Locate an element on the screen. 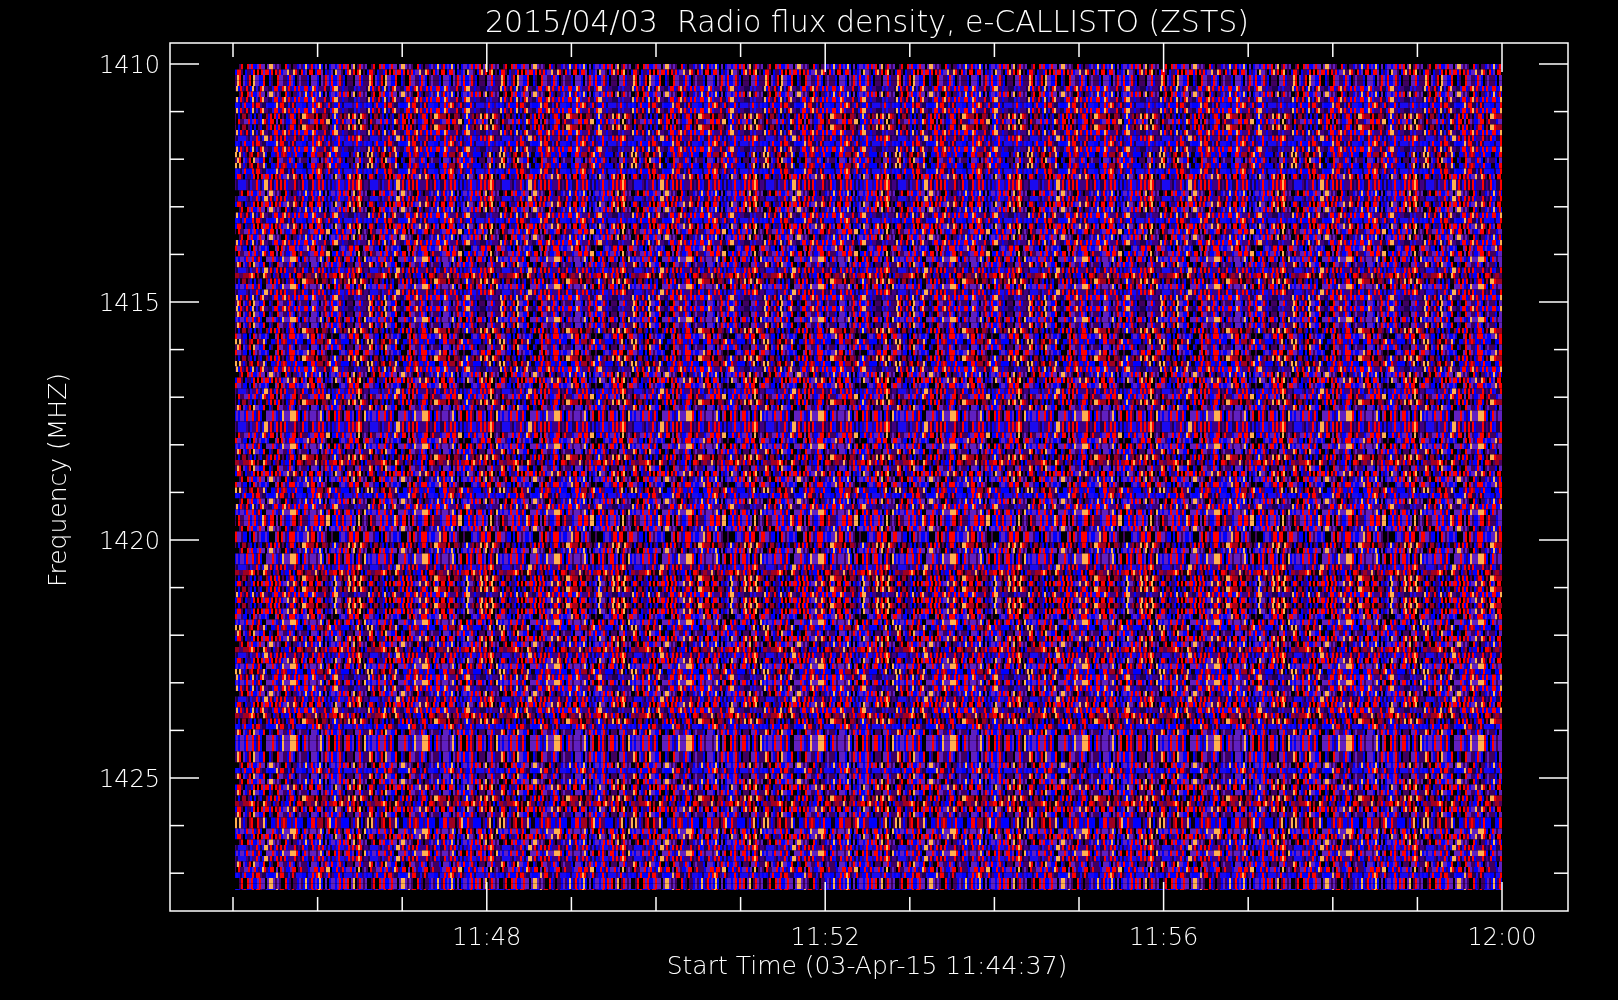  y-axis-title: Frequency (MHZ) is located at coordinates (57, 480).